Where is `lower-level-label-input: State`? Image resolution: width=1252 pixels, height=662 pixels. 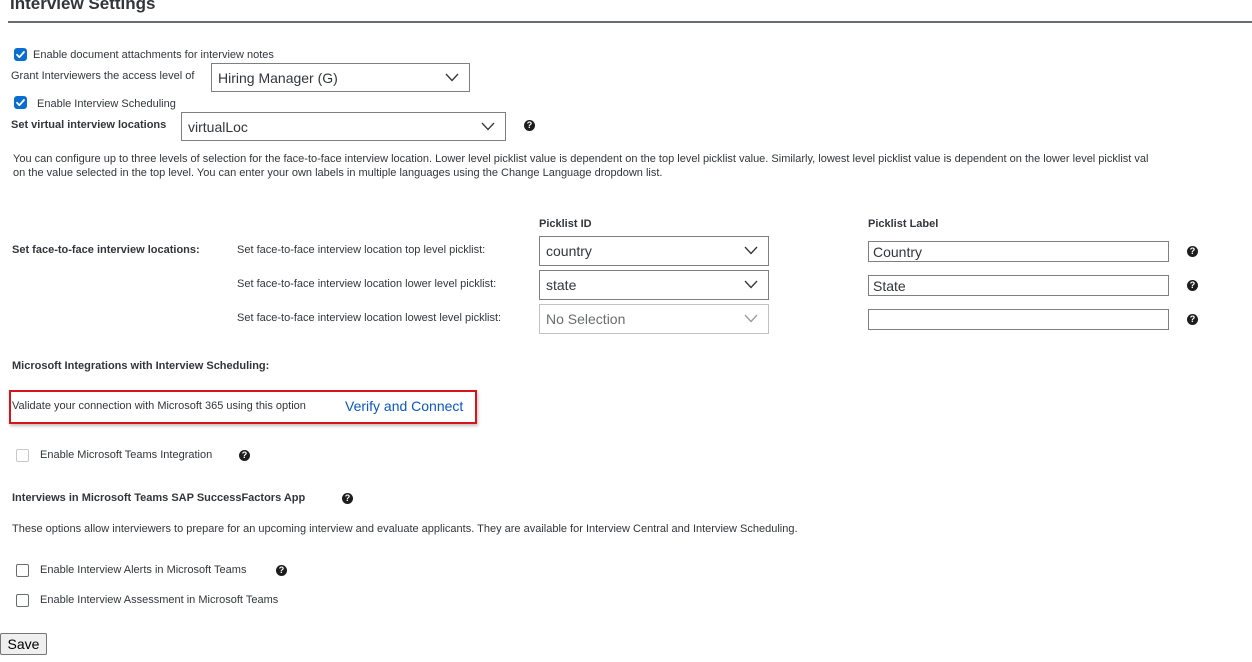 lower-level-label-input: State is located at coordinates (1018, 285).